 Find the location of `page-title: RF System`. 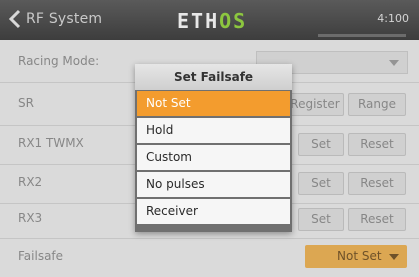

page-title: RF System is located at coordinates (64, 19).